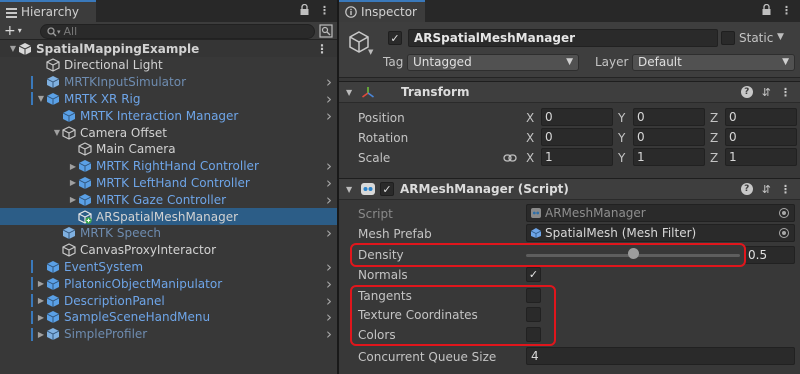 This screenshot has height=374, width=800. I want to click on hierarchy-item: ▶ MRTK Gaze Controller ›, so click(168, 200).